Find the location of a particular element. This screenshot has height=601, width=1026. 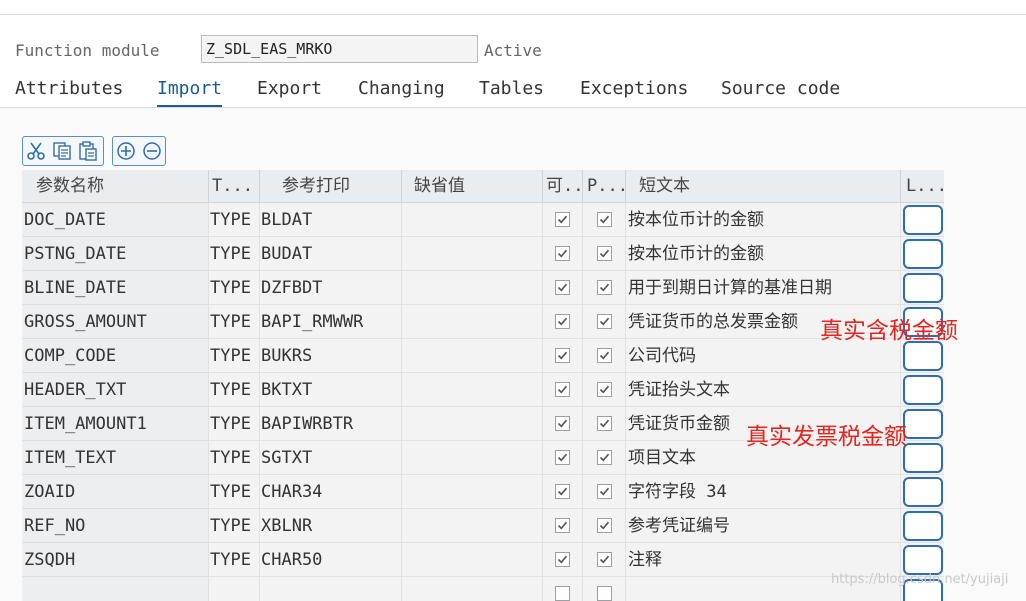

tab-tables: Tables is located at coordinates (511, 88).